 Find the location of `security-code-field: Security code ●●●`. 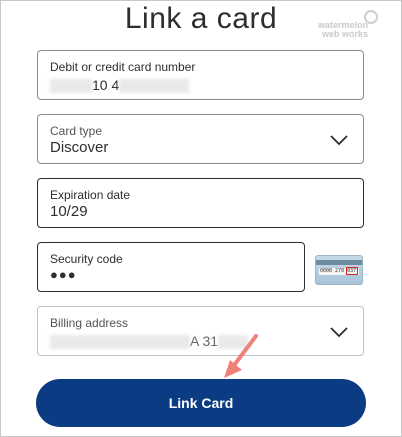

security-code-field: Security code ●●● is located at coordinates (171, 267).